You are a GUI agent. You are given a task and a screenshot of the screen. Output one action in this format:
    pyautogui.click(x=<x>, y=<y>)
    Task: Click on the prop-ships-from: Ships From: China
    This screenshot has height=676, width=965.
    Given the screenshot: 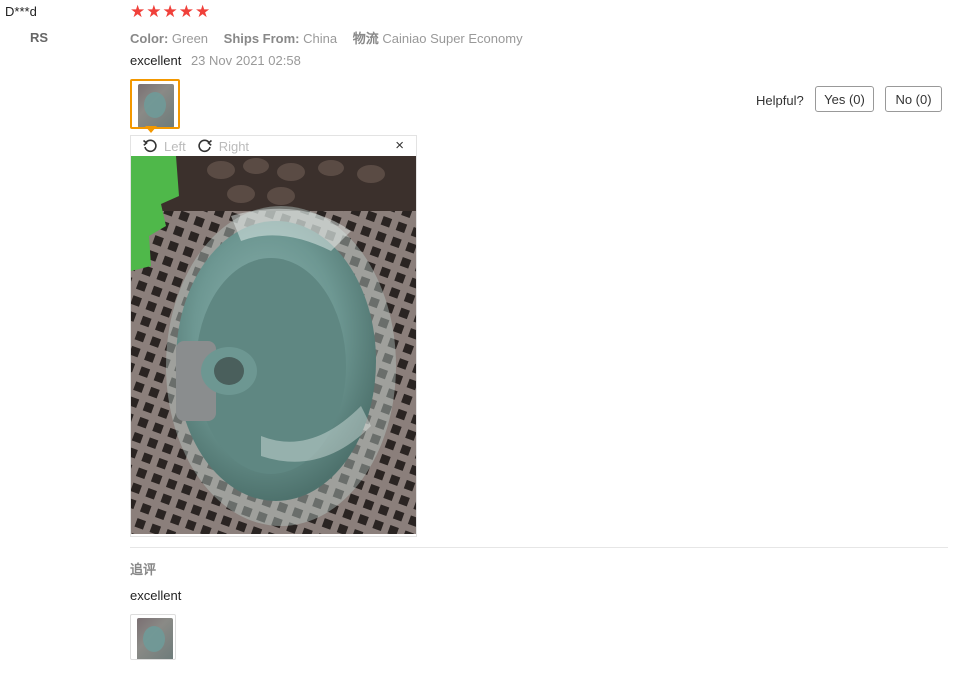 What is the action you would take?
    pyautogui.click(x=280, y=38)
    